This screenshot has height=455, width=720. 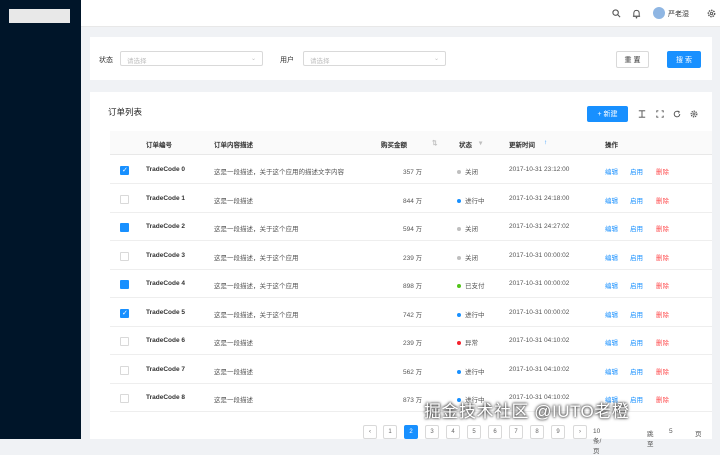 I want to click on fullscreen-icon, so click(x=660, y=115).